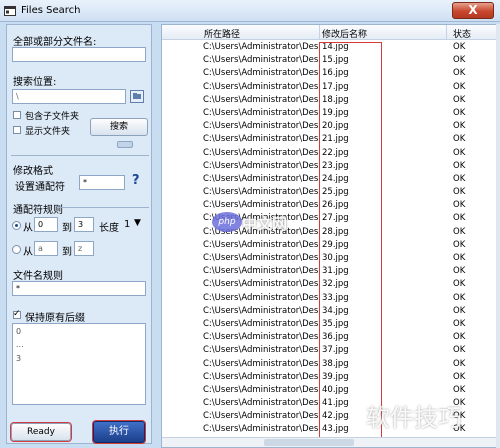 The width and height of the screenshot is (500, 448). I want to click on header-divider, so click(446, 32).